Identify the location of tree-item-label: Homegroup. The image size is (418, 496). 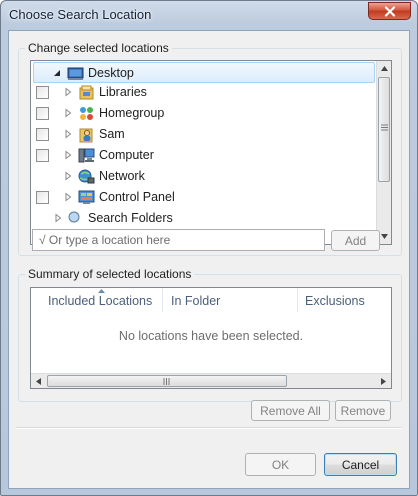
(132, 113).